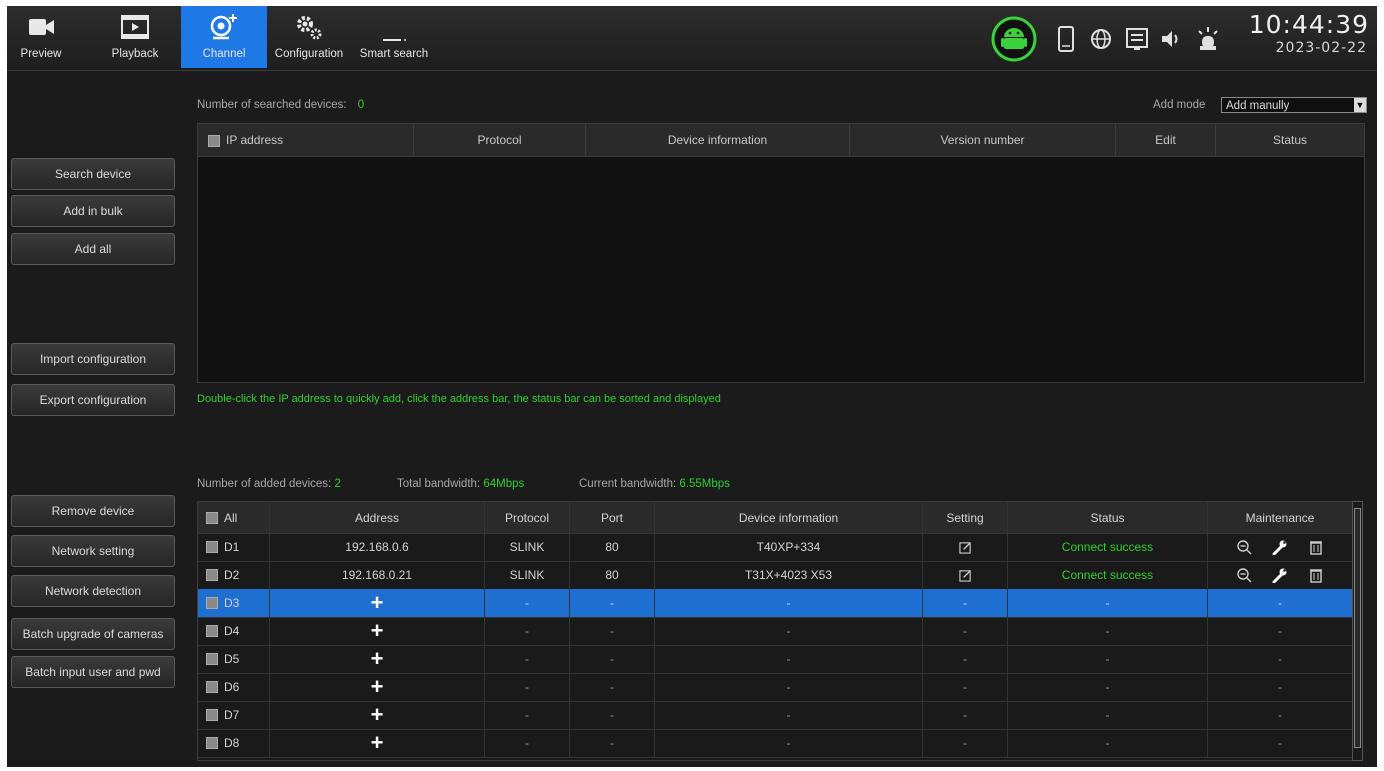 The width and height of the screenshot is (1384, 771). What do you see at coordinates (214, 140) in the screenshot?
I see `select-all-checkbox` at bounding box center [214, 140].